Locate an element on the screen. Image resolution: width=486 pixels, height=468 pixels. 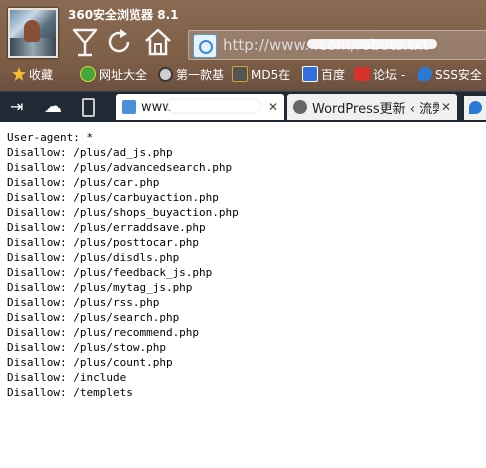
avatar-figure is located at coordinates (32, 31).